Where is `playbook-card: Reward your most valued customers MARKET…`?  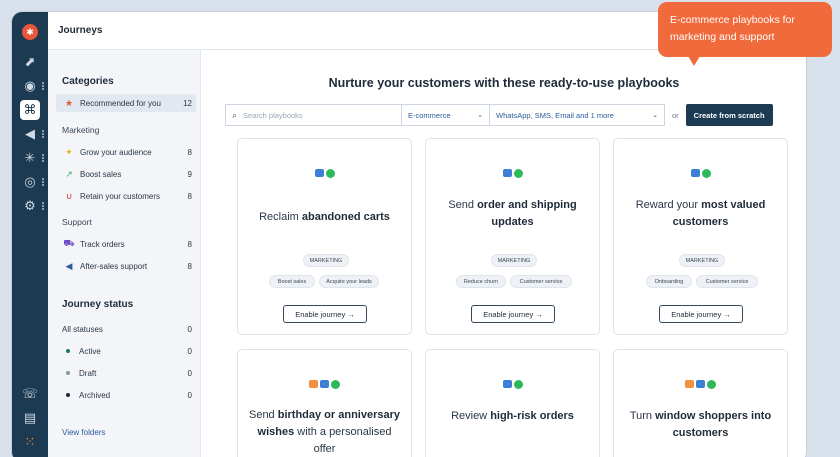 playbook-card: Reward your most valued customers MARKET… is located at coordinates (700, 236).